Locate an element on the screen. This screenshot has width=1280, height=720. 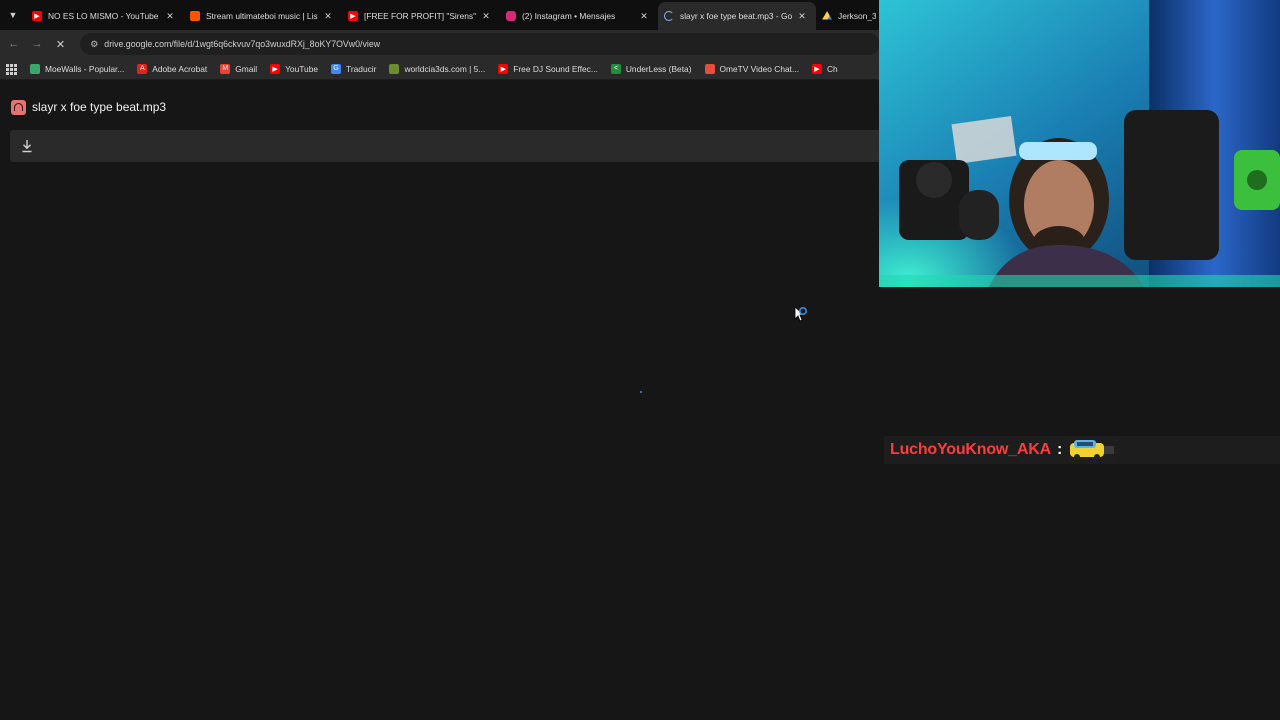
tab-4-active: slayr x foe type beat.mp3 - Goo ✕ is located at coordinates (737, 16).